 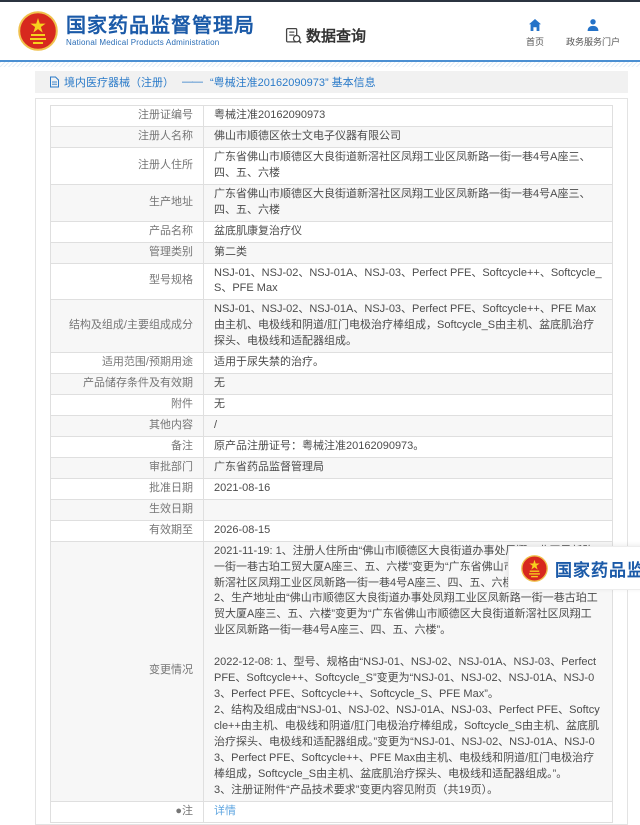 What do you see at coordinates (127, 165) in the screenshot?
I see `row-label: 注册人住所` at bounding box center [127, 165].